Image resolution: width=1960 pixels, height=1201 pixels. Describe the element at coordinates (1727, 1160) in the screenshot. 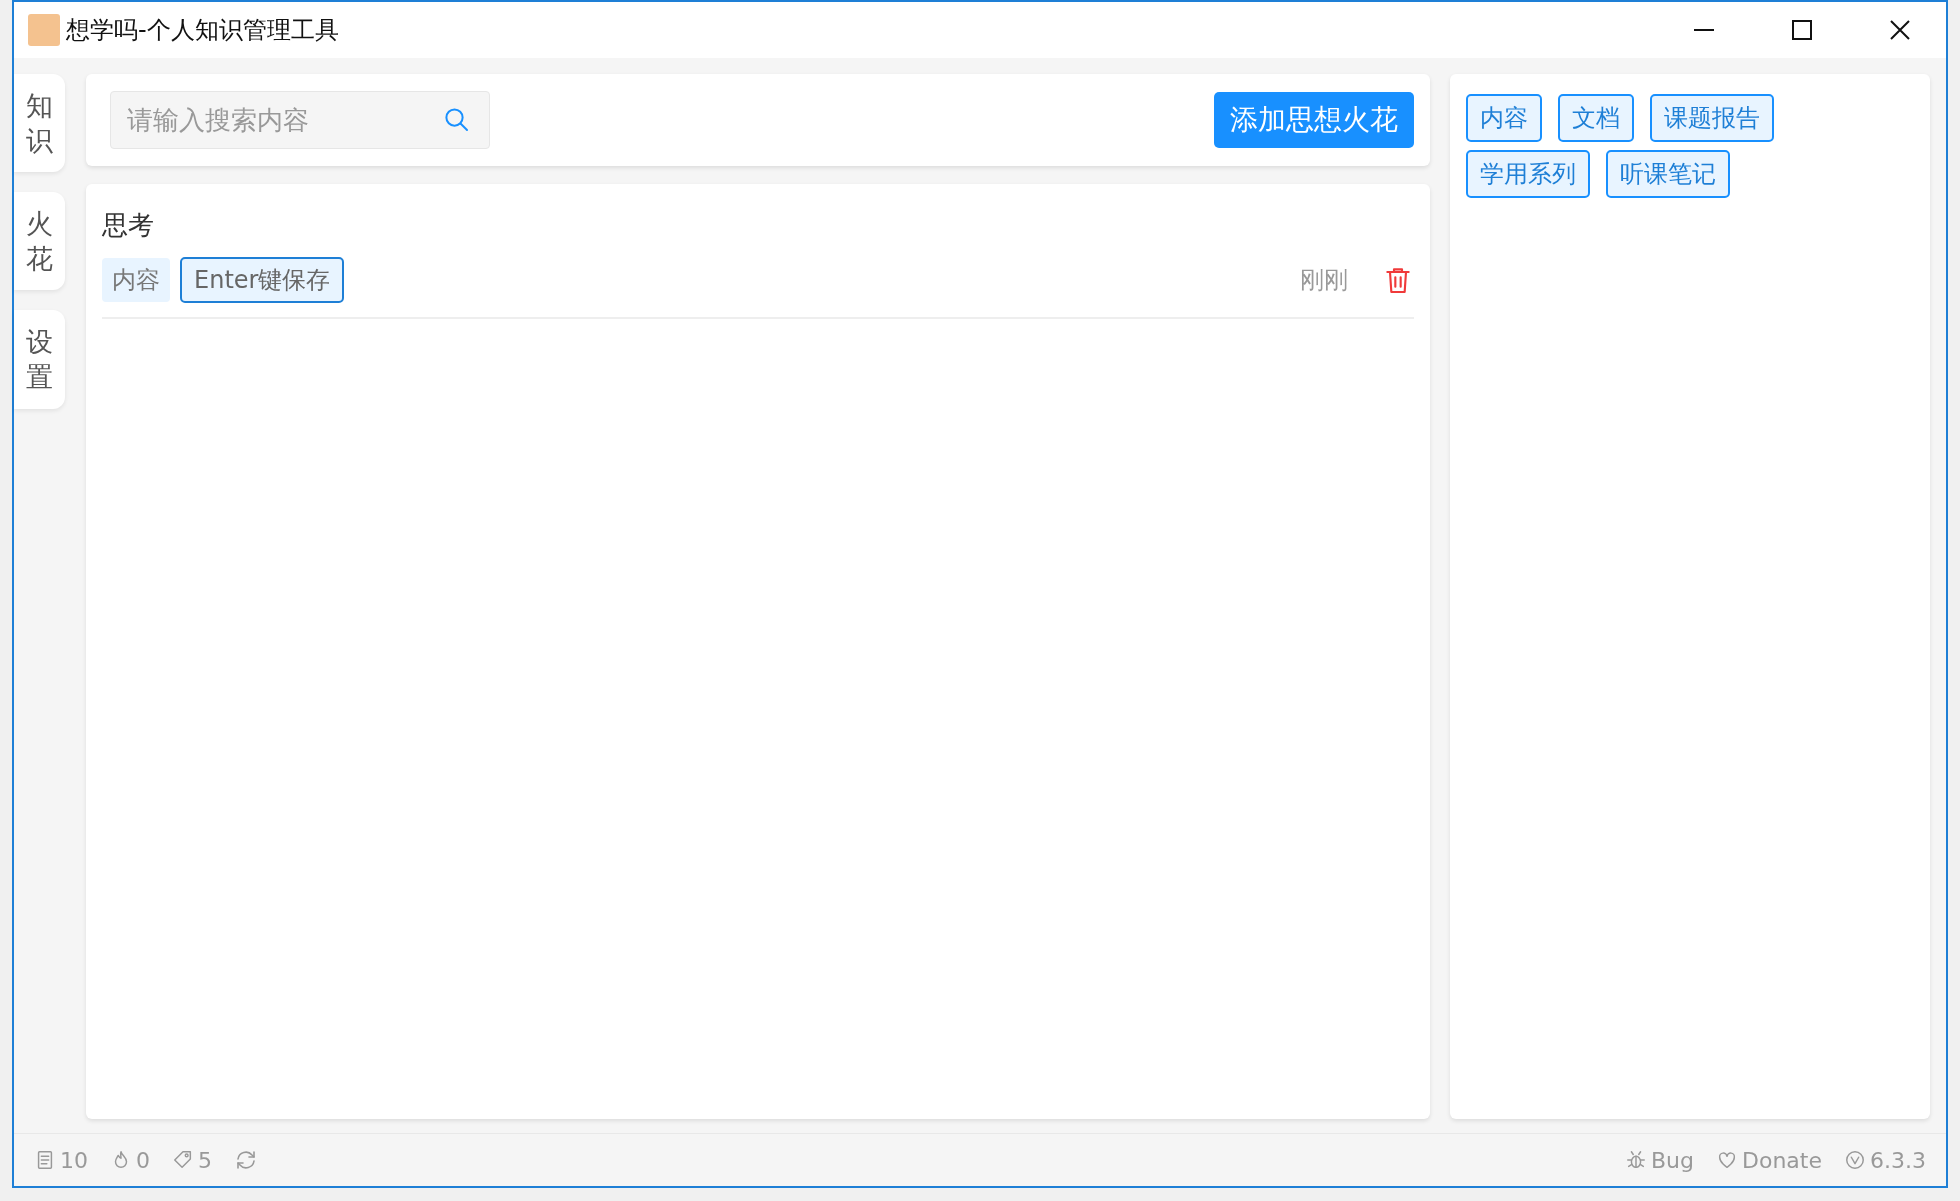

I see `heart-icon` at that location.